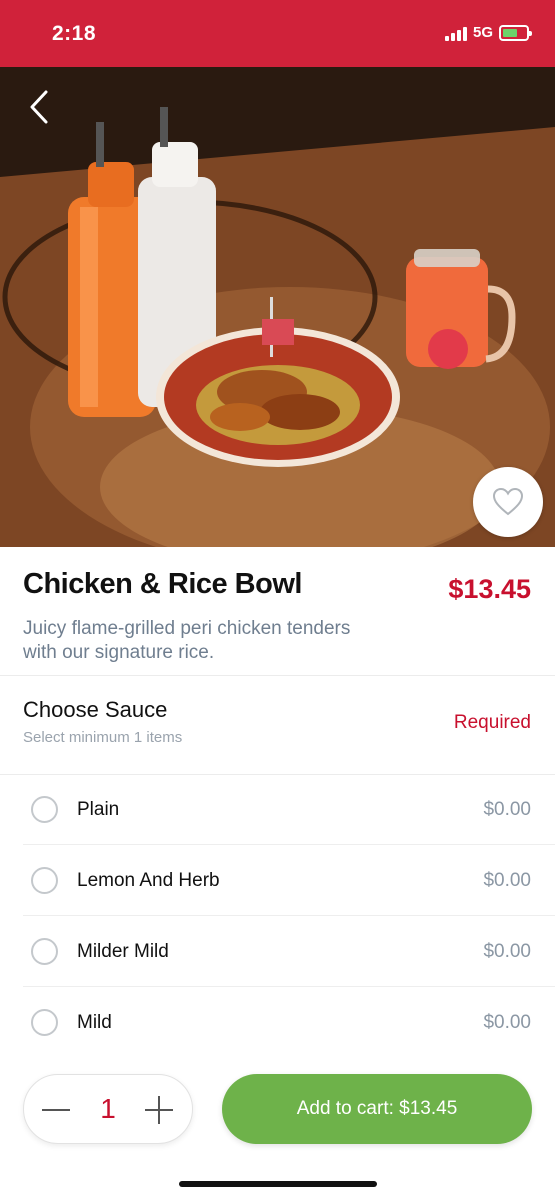 This screenshot has width=555, height=1200. I want to click on heart-icon, so click(508, 501).